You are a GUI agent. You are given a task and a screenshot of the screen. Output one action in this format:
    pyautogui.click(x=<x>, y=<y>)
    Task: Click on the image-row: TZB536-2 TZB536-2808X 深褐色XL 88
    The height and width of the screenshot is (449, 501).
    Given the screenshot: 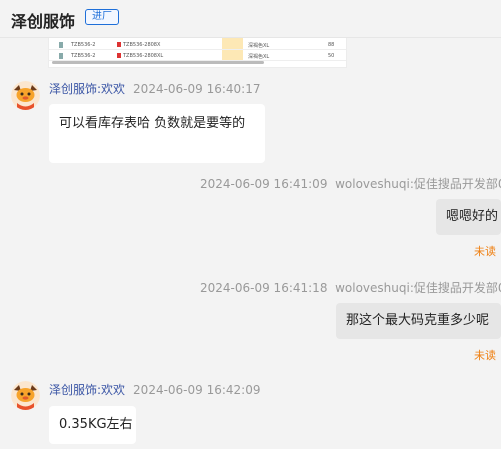 What is the action you would take?
    pyautogui.click(x=197, y=45)
    